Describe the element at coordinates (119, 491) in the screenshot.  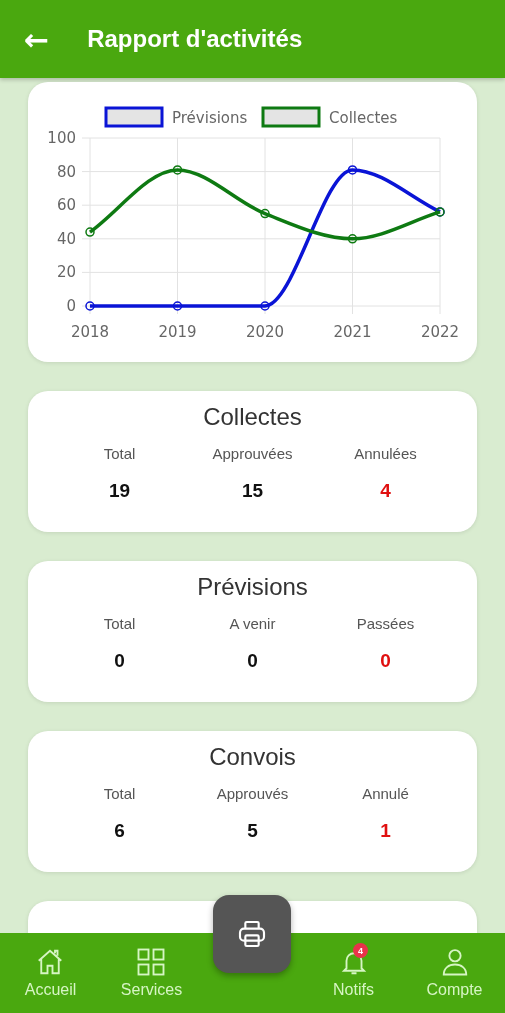
I see `stat-value: 19` at that location.